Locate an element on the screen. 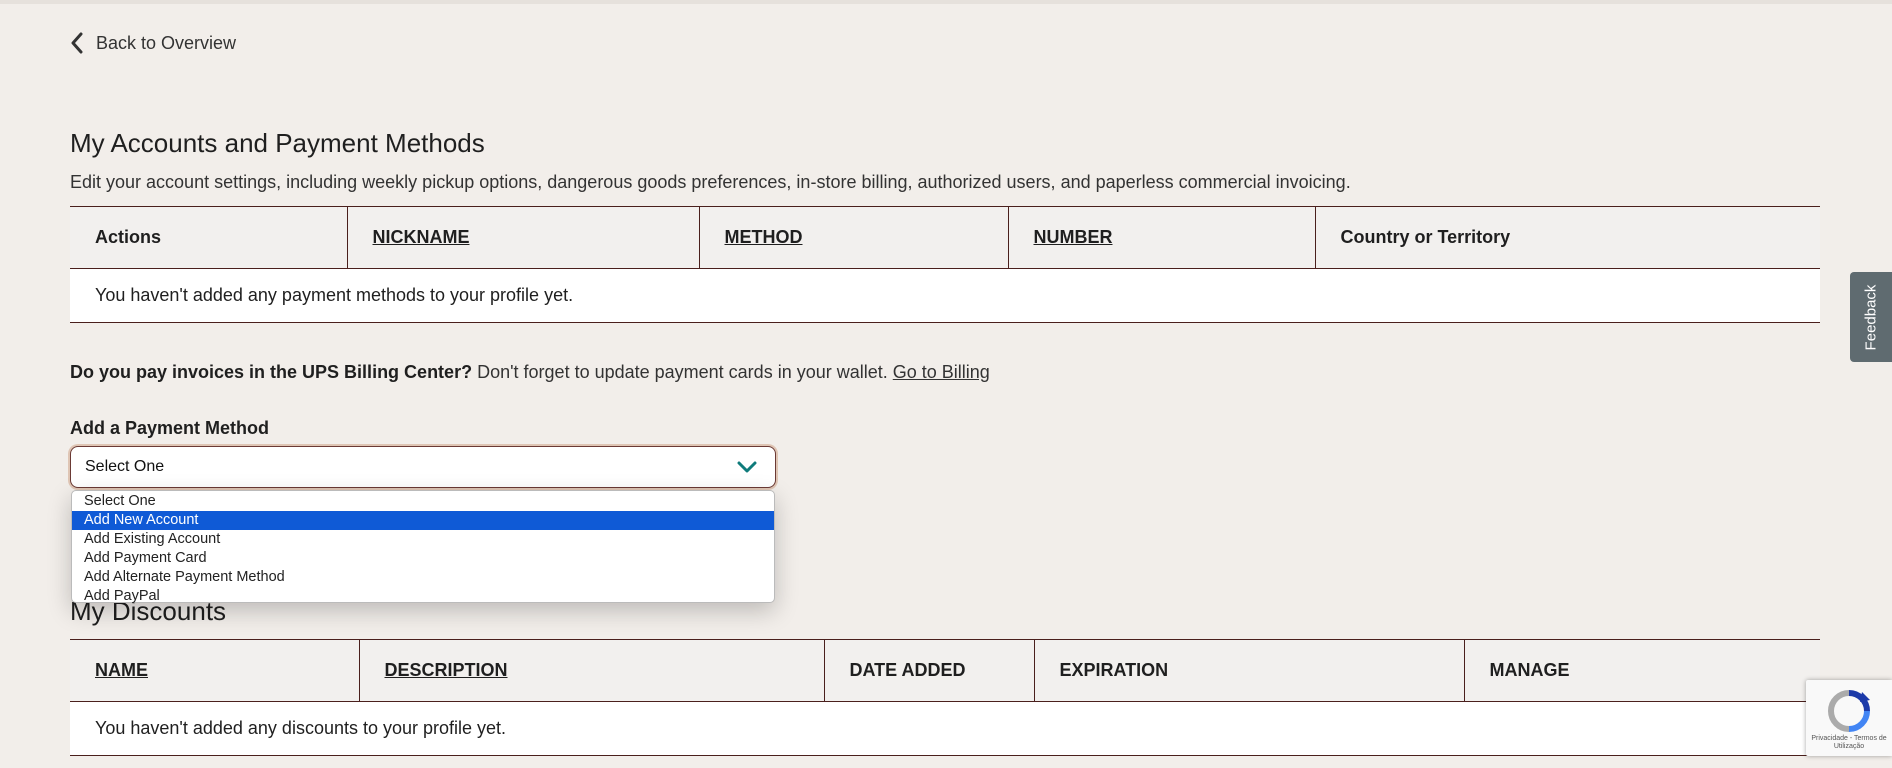 The height and width of the screenshot is (768, 1892). option-add-existing-account: Add Existing Account is located at coordinates (423, 539).